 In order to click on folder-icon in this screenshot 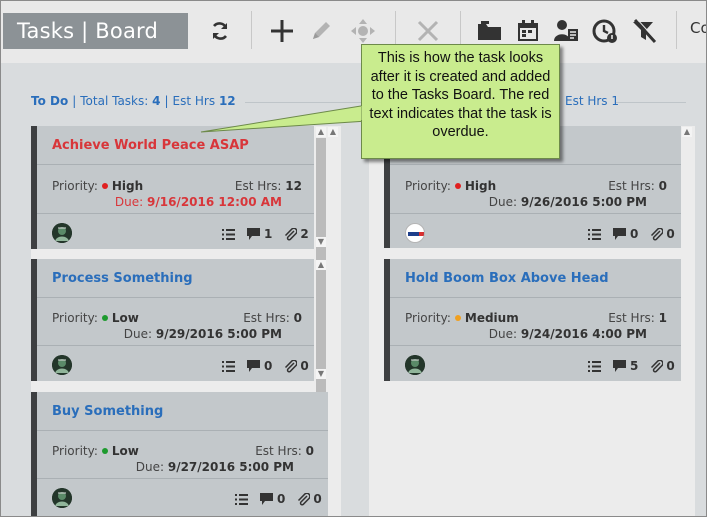, I will do `click(490, 31)`.